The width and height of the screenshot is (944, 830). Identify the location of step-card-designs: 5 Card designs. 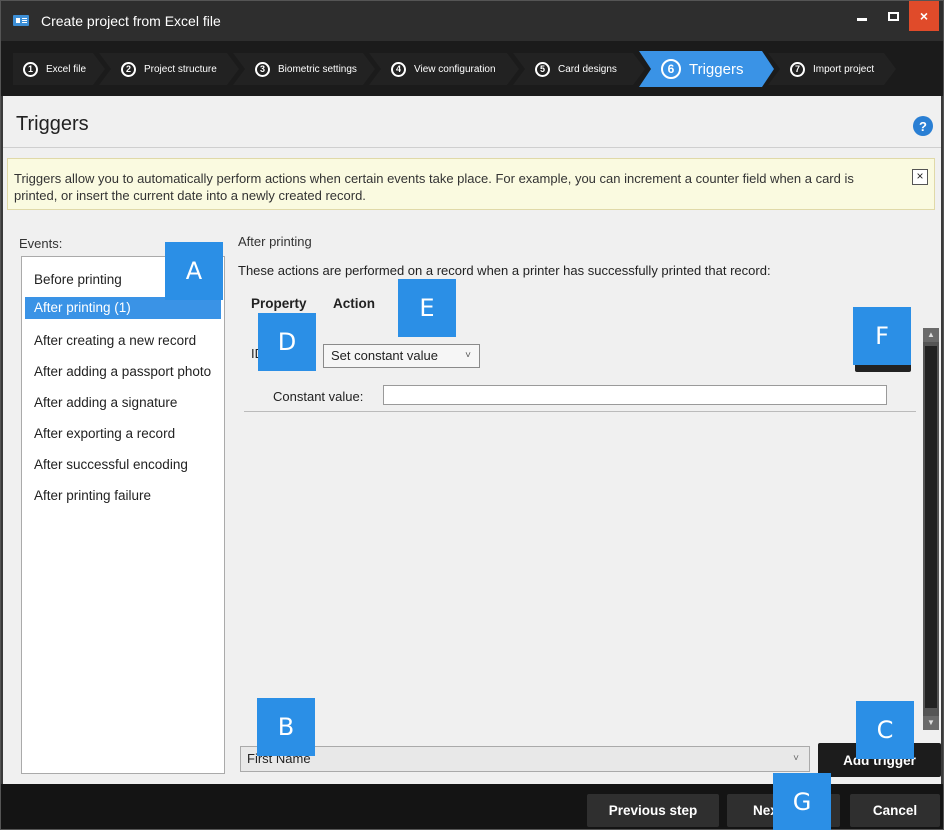
(579, 69).